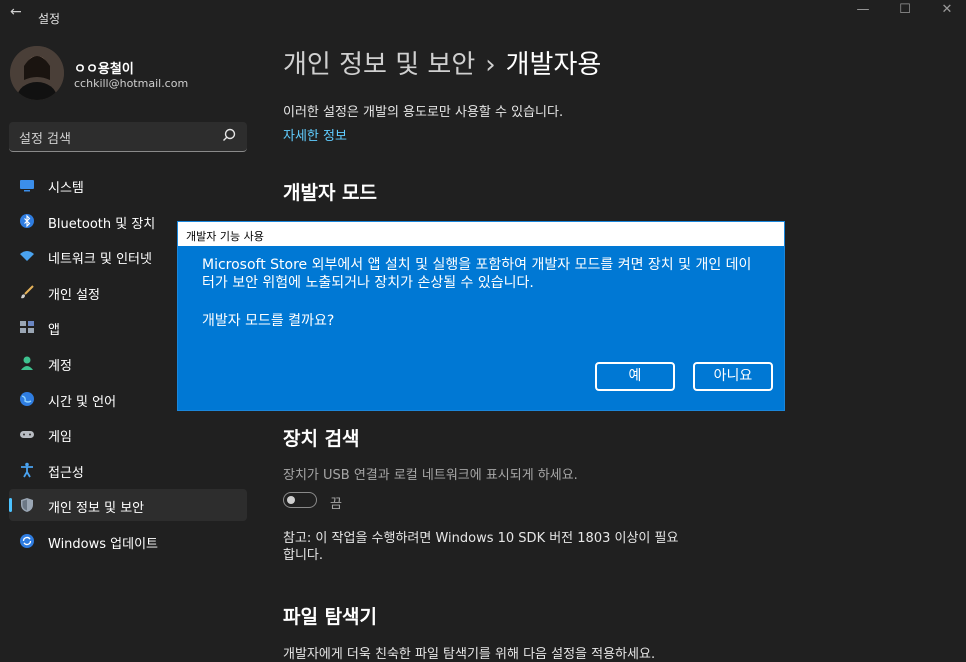  Describe the element at coordinates (315, 134) in the screenshot. I see `more-info-link: 자세한 정보` at that location.